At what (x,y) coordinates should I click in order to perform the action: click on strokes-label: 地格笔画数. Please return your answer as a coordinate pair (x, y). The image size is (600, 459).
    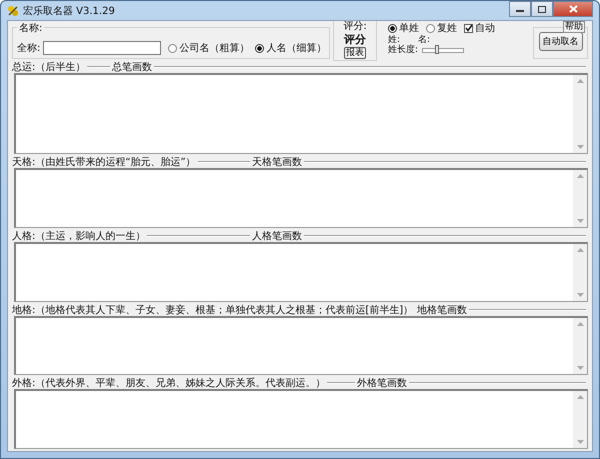
    Looking at the image, I should click on (442, 310).